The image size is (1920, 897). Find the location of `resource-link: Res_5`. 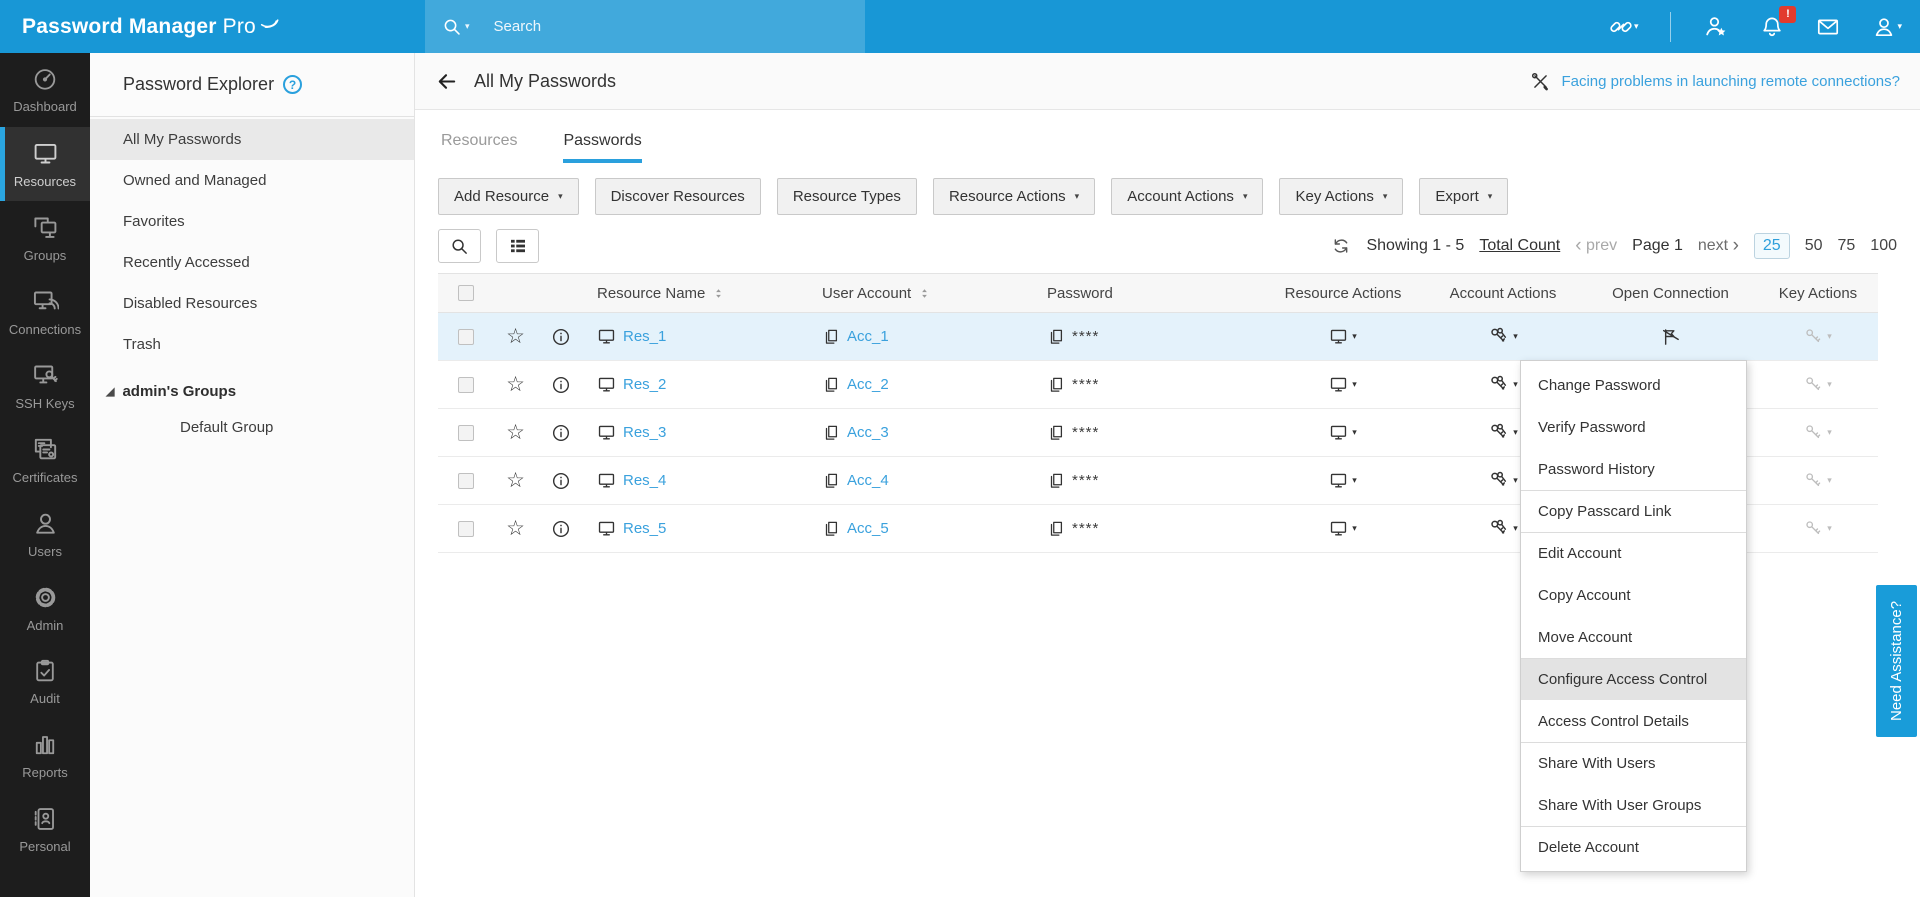

resource-link: Res_5 is located at coordinates (644, 528).